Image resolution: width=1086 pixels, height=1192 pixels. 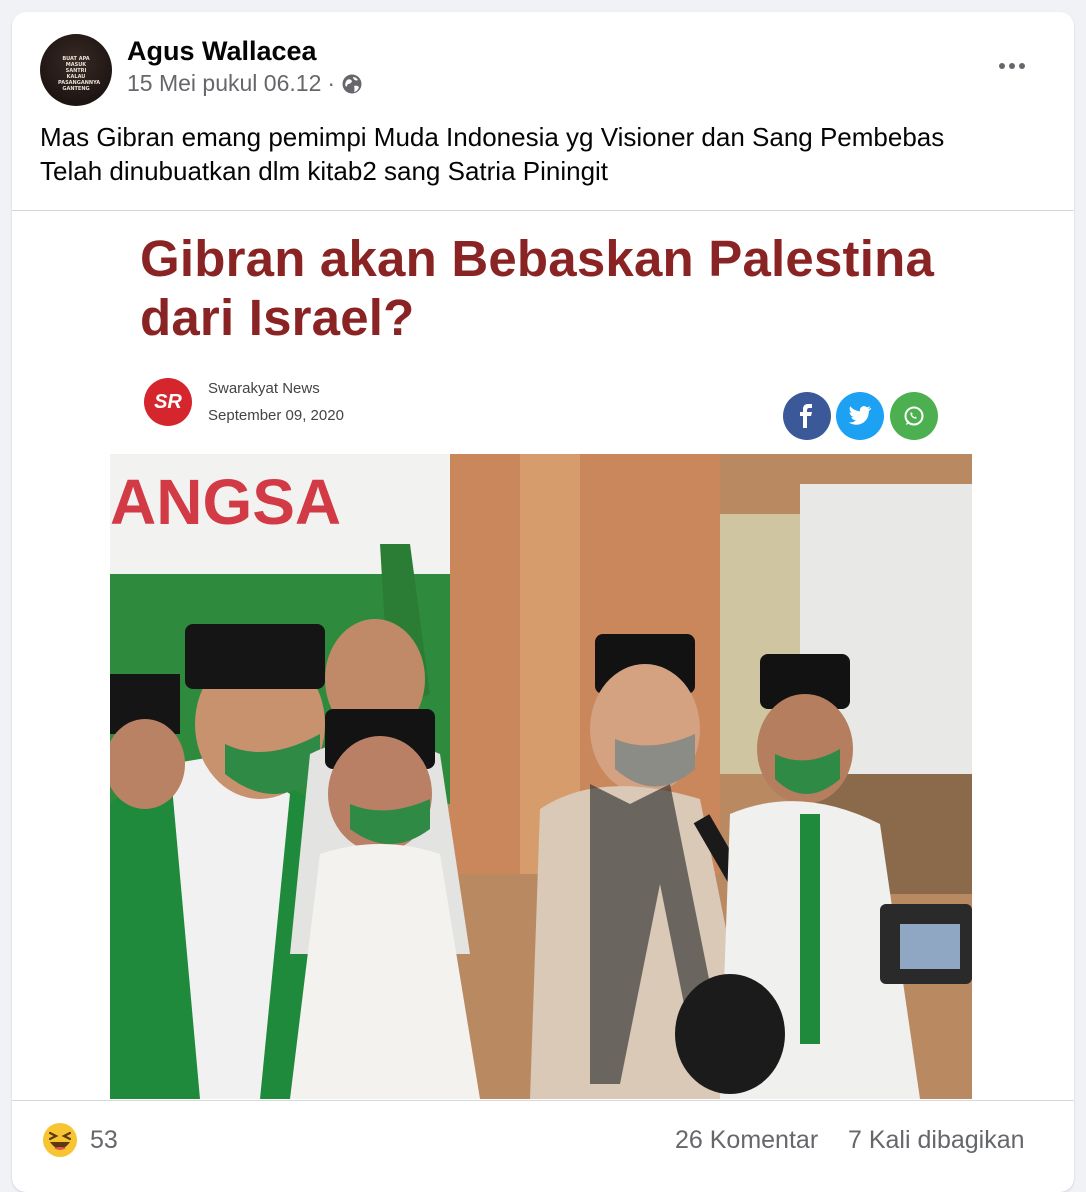 What do you see at coordinates (225, 502) in the screenshot?
I see `banner-text: ANGSA` at bounding box center [225, 502].